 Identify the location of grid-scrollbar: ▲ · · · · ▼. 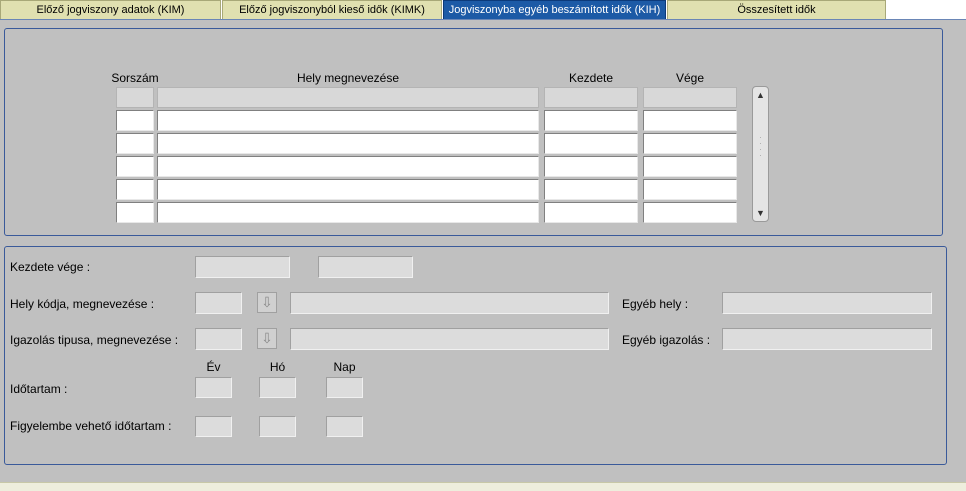
(760, 154).